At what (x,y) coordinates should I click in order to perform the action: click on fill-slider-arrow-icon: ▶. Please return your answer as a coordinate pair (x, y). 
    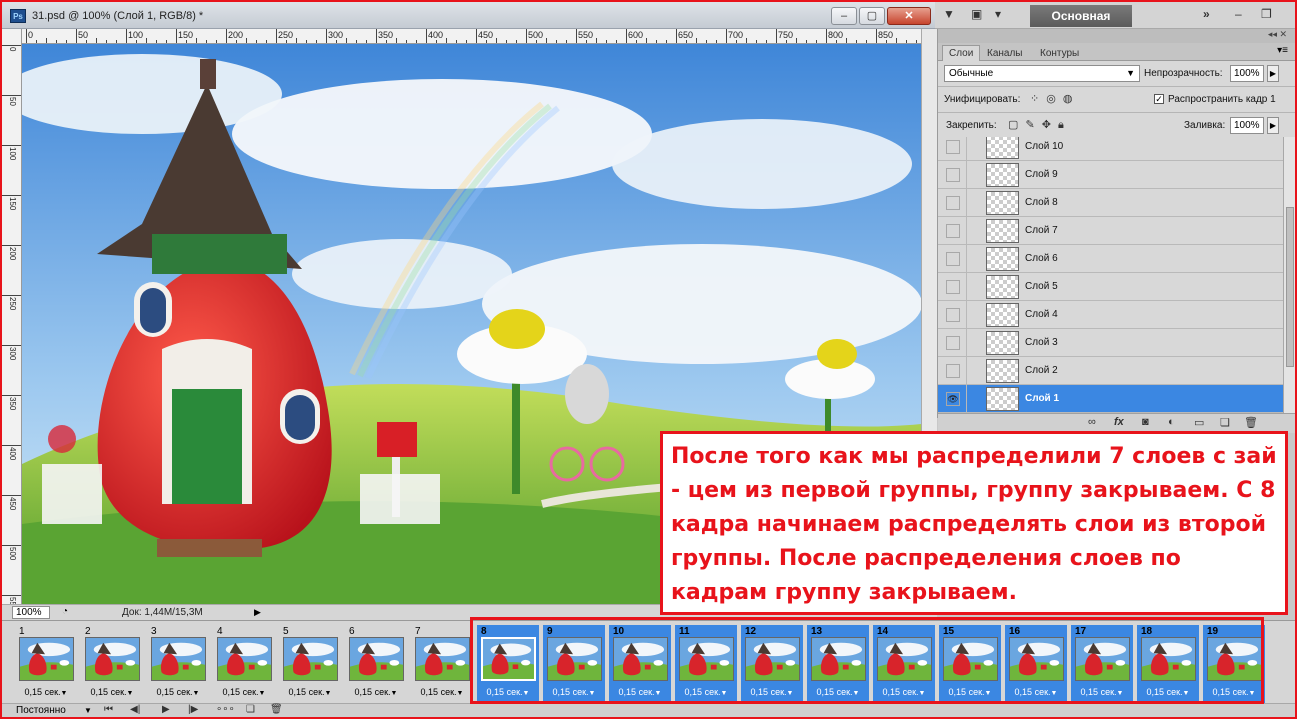
    Looking at the image, I should click on (1273, 125).